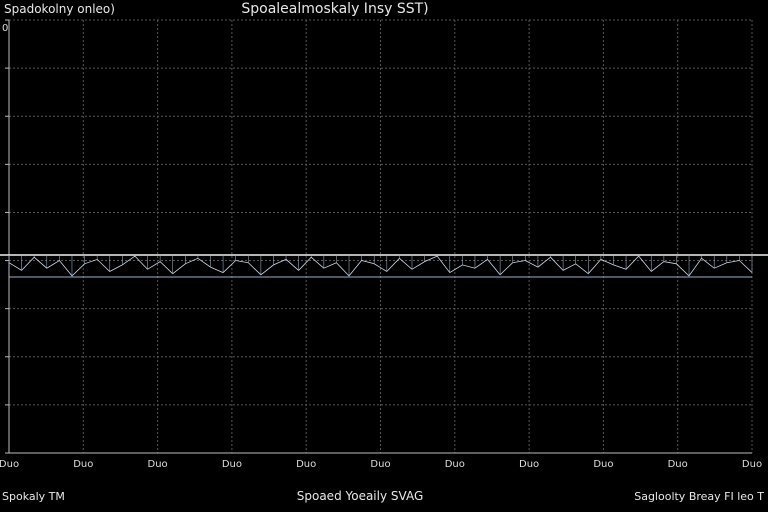  What do you see at coordinates (5, 28) in the screenshot?
I see `y-tick-label: 0` at bounding box center [5, 28].